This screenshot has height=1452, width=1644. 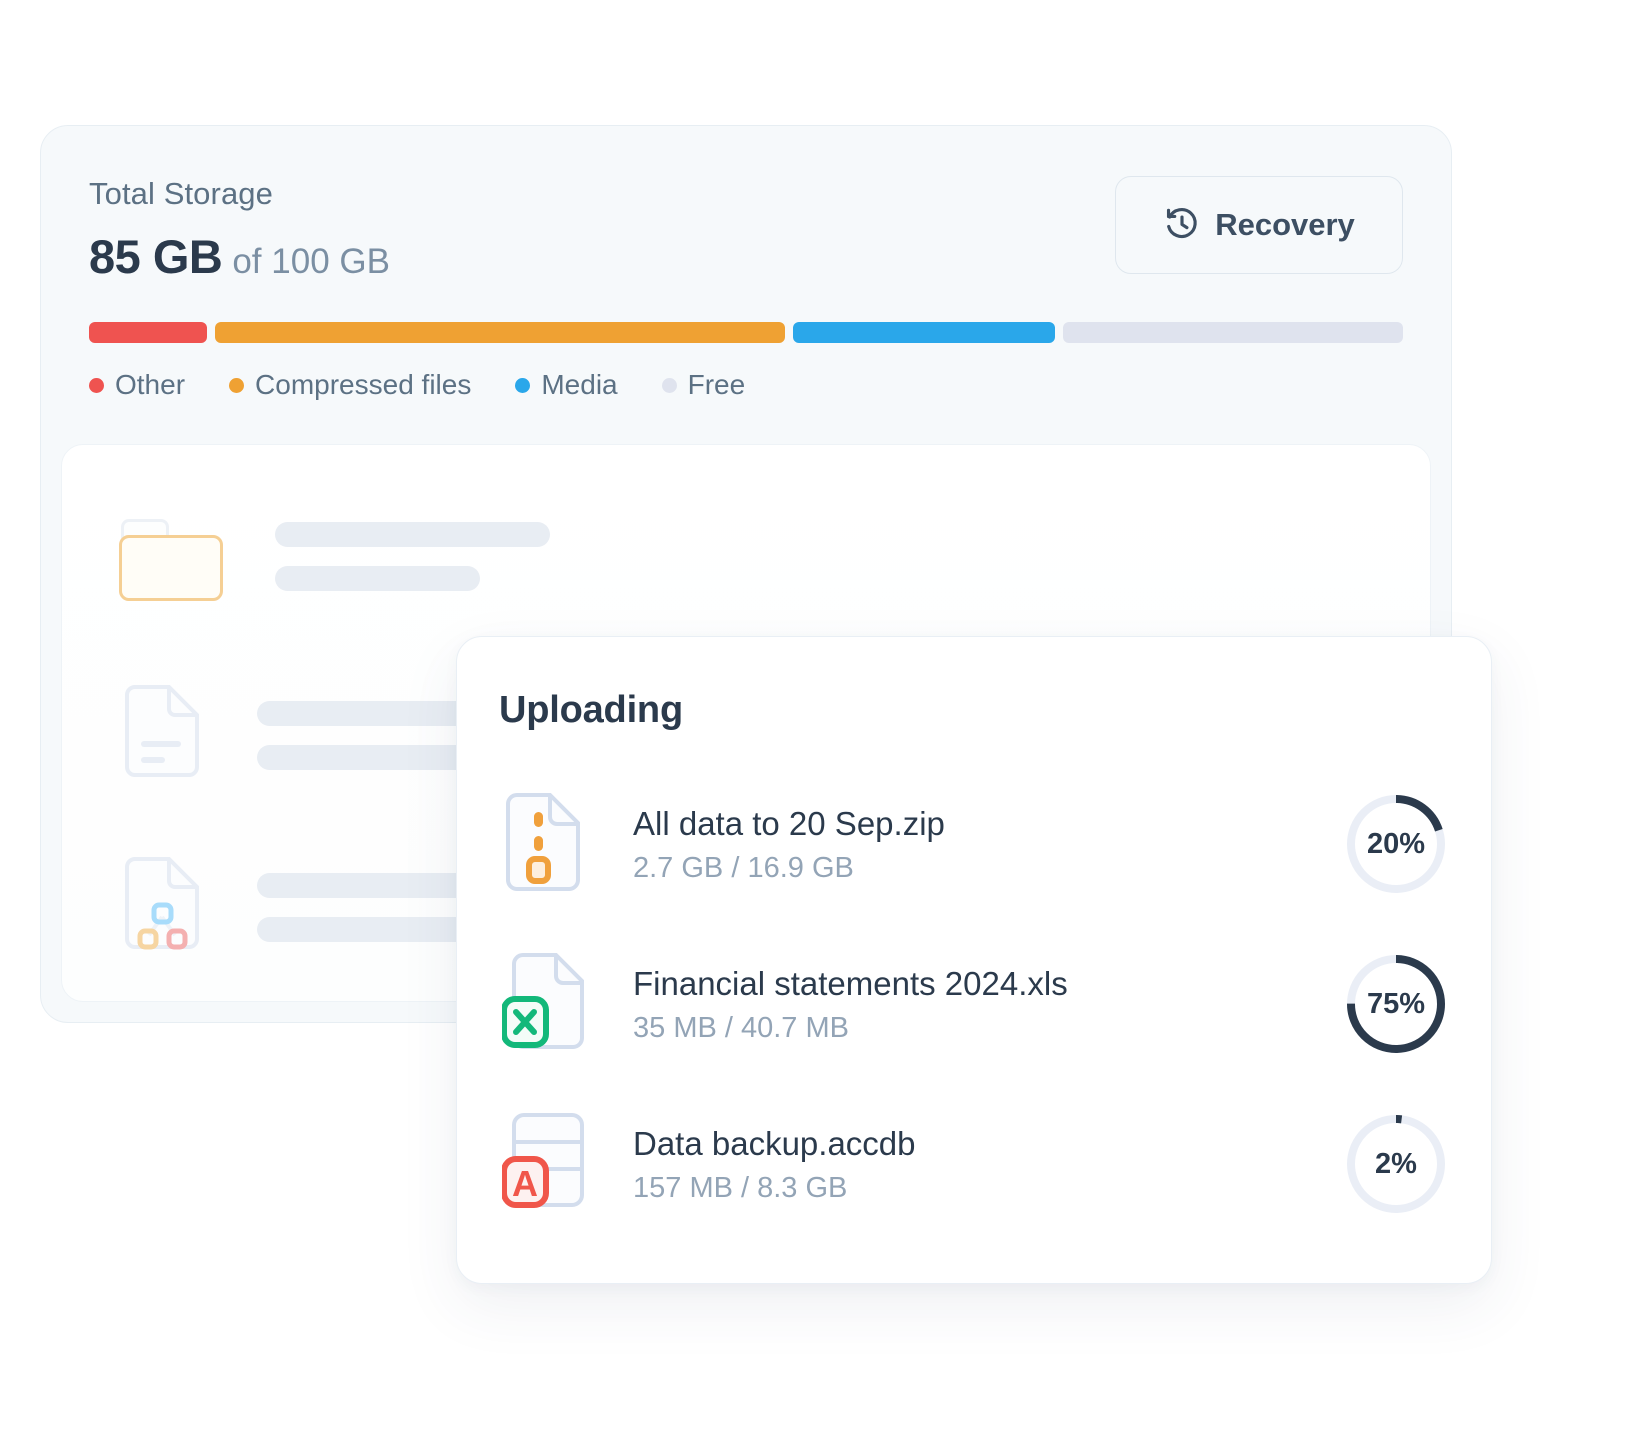 I want to click on folder-icon, so click(x=171, y=556).